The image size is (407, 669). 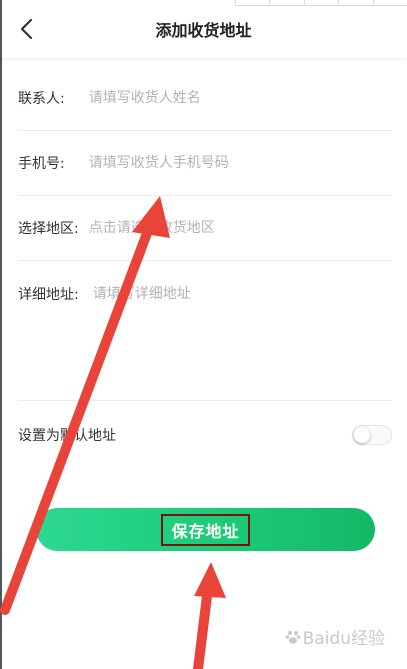 I want to click on baidu-watermark: Baidu经验, so click(x=335, y=636).